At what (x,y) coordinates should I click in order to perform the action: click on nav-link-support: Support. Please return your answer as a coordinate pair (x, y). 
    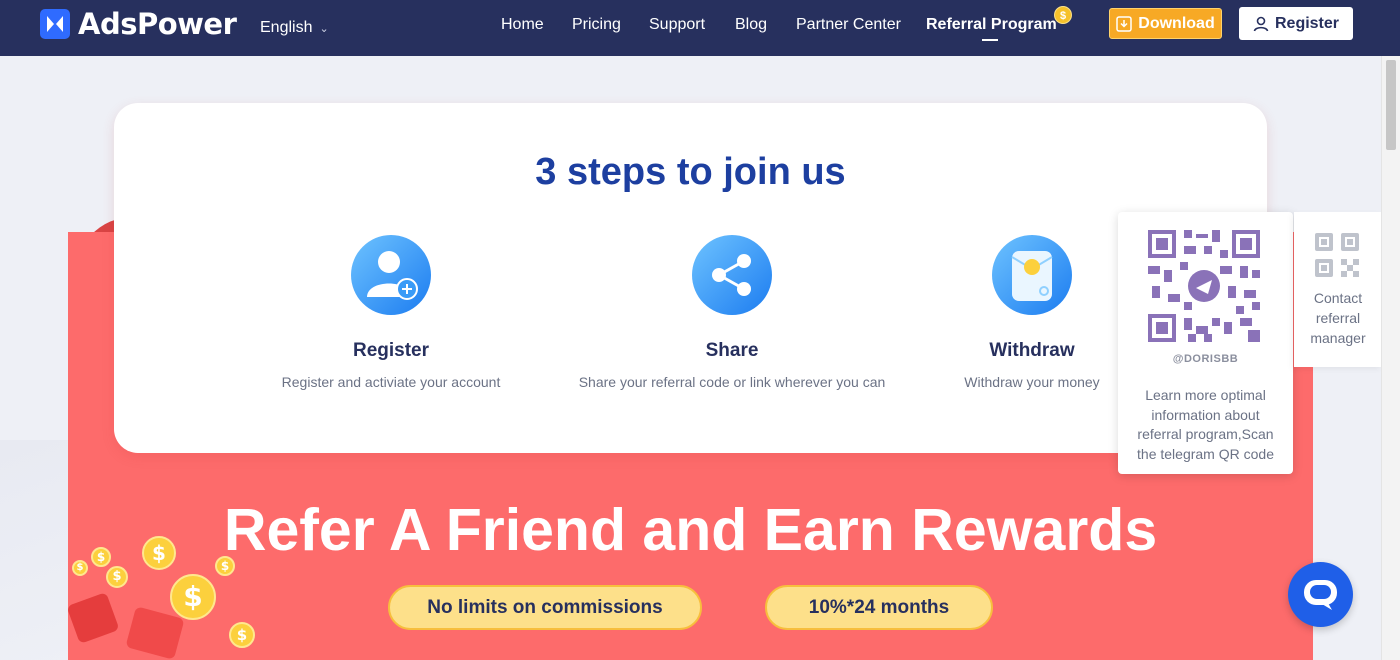
    Looking at the image, I should click on (677, 25).